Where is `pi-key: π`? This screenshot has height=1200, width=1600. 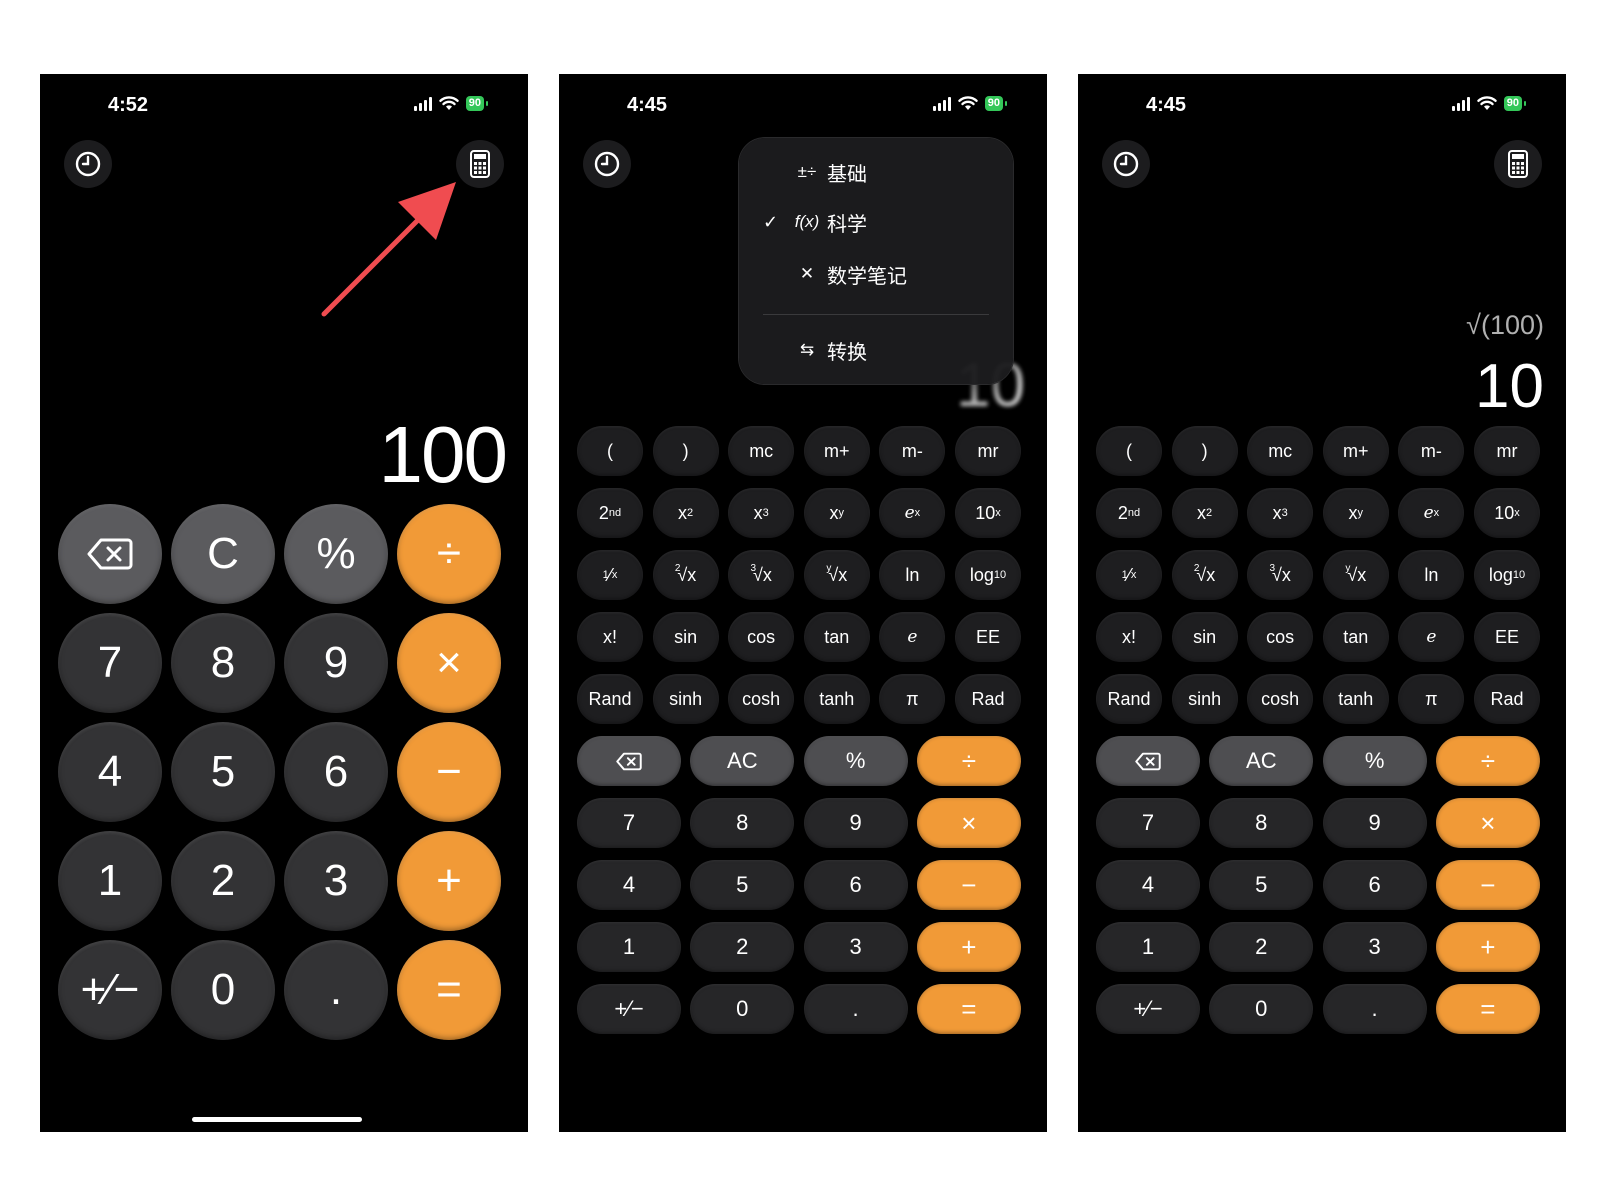
pi-key: π is located at coordinates (912, 699).